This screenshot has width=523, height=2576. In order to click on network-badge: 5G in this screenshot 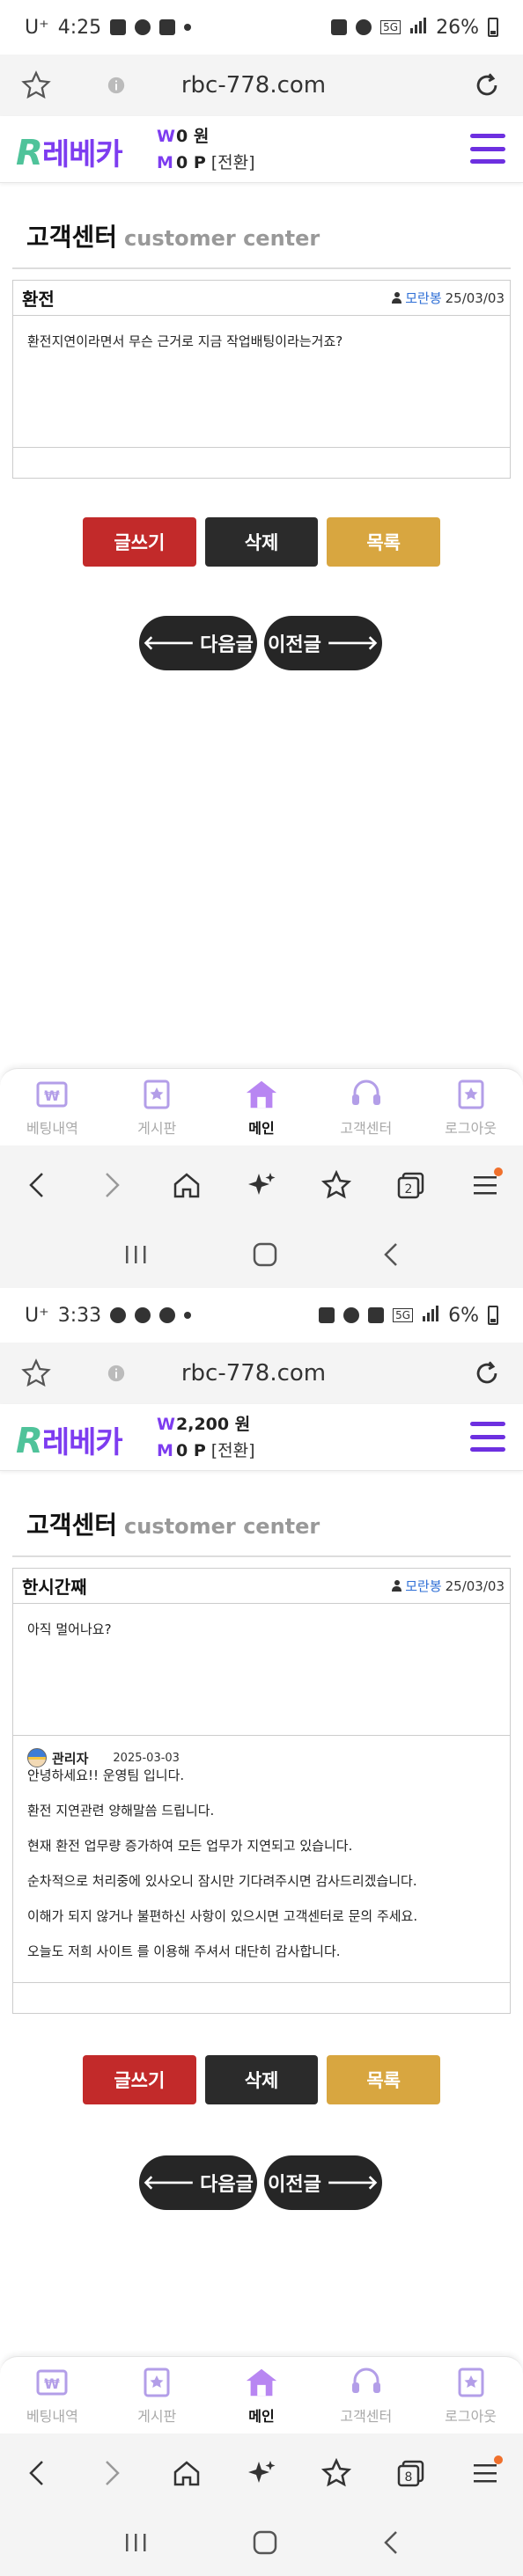, I will do `click(403, 1315)`.